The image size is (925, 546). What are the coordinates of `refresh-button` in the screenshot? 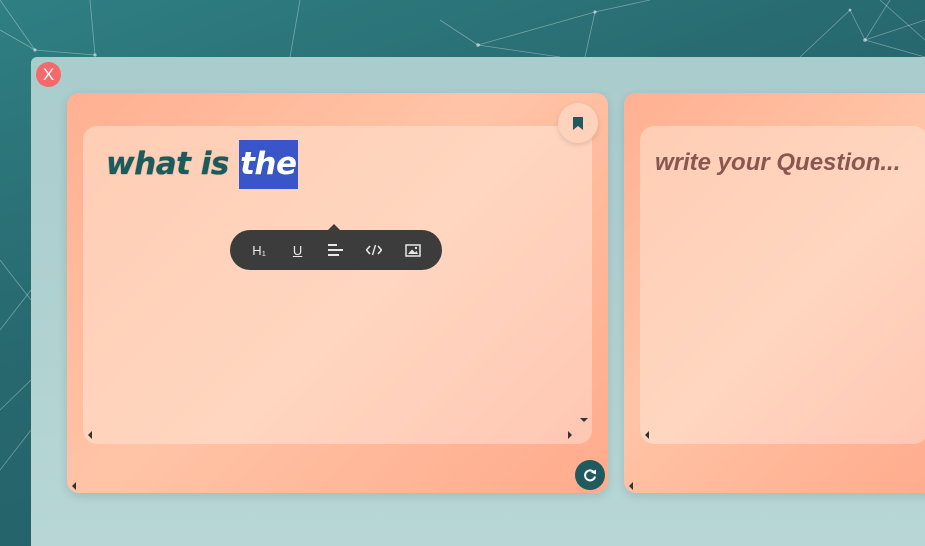 It's located at (590, 475).